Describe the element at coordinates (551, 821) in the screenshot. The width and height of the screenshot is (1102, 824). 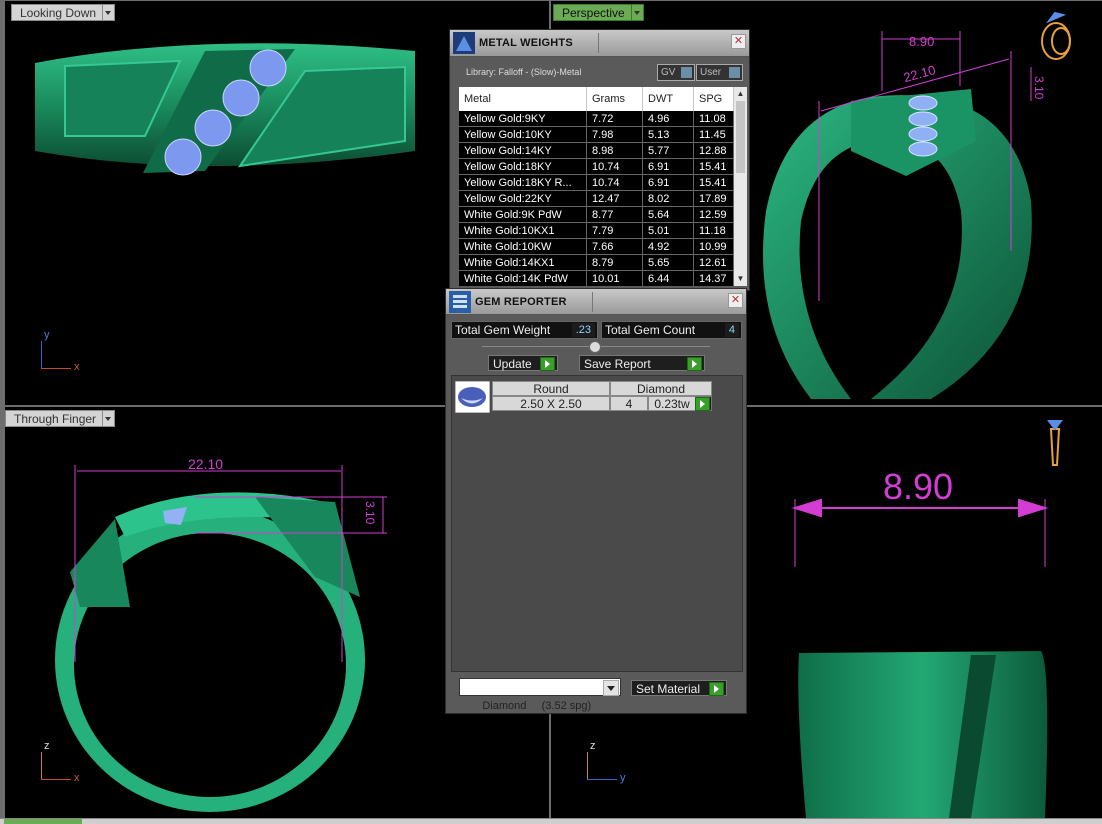
I see `bottom-tab-strip` at that location.